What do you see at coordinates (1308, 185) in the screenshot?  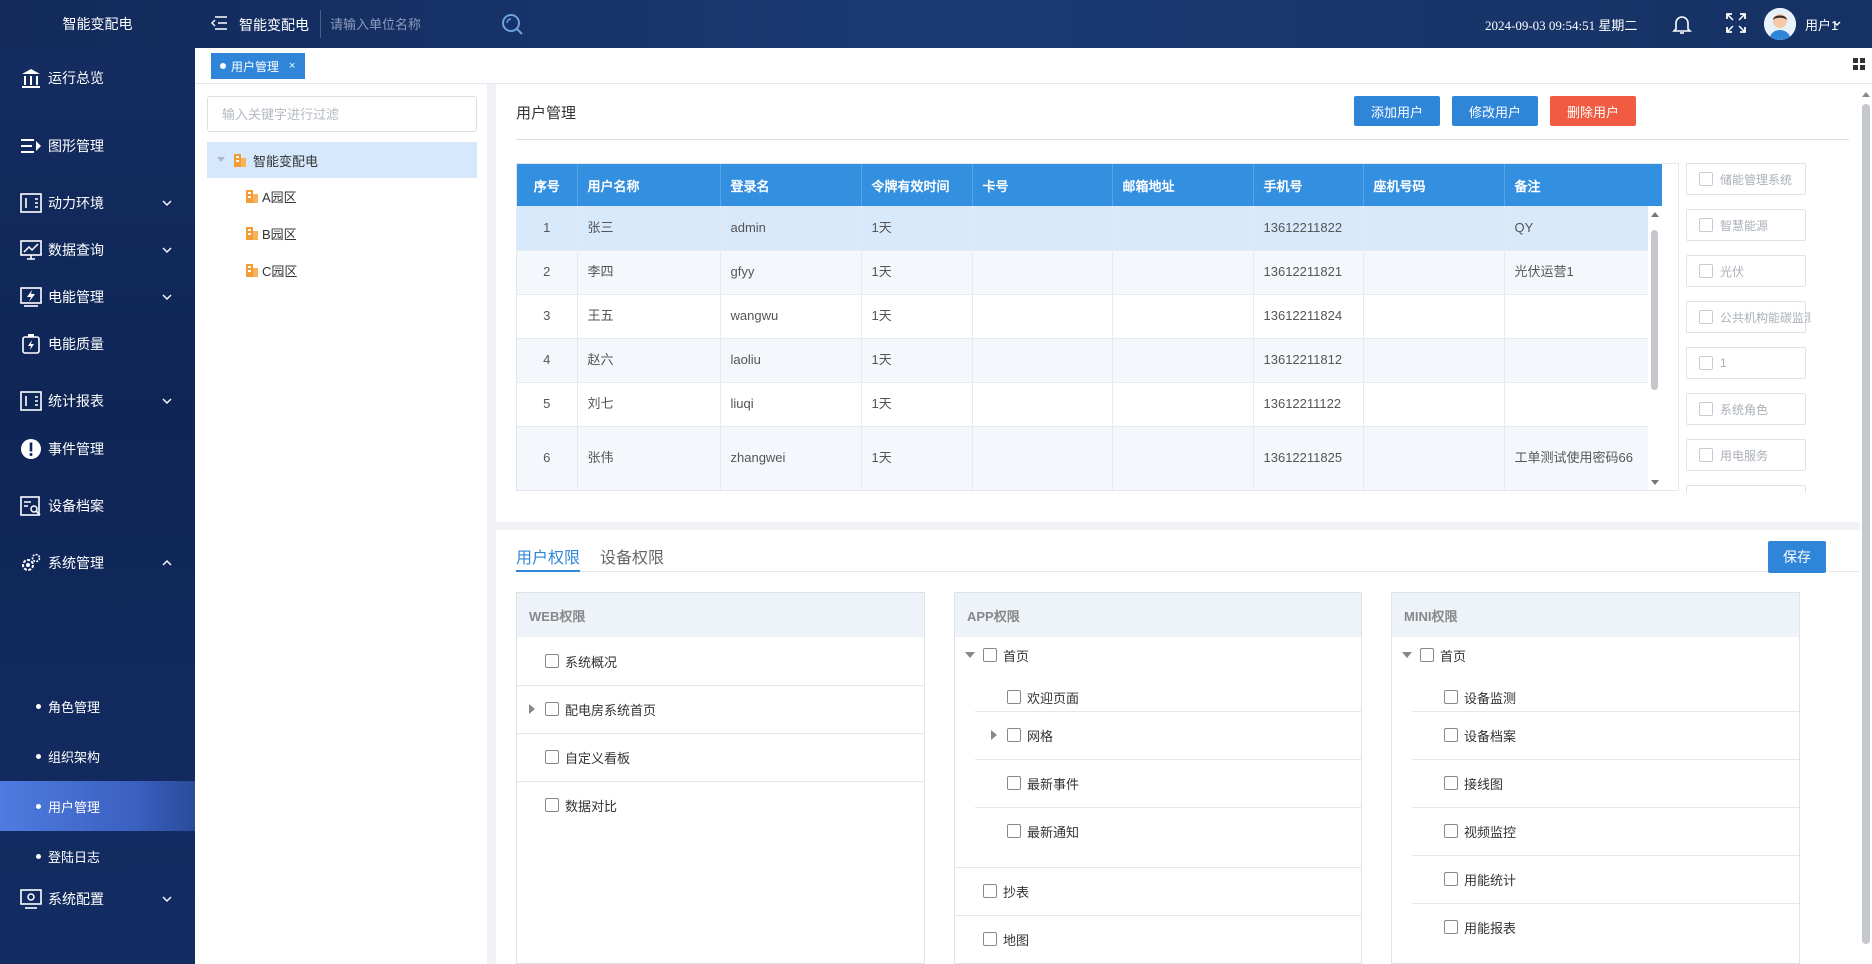 I see `column-header: 手机号` at bounding box center [1308, 185].